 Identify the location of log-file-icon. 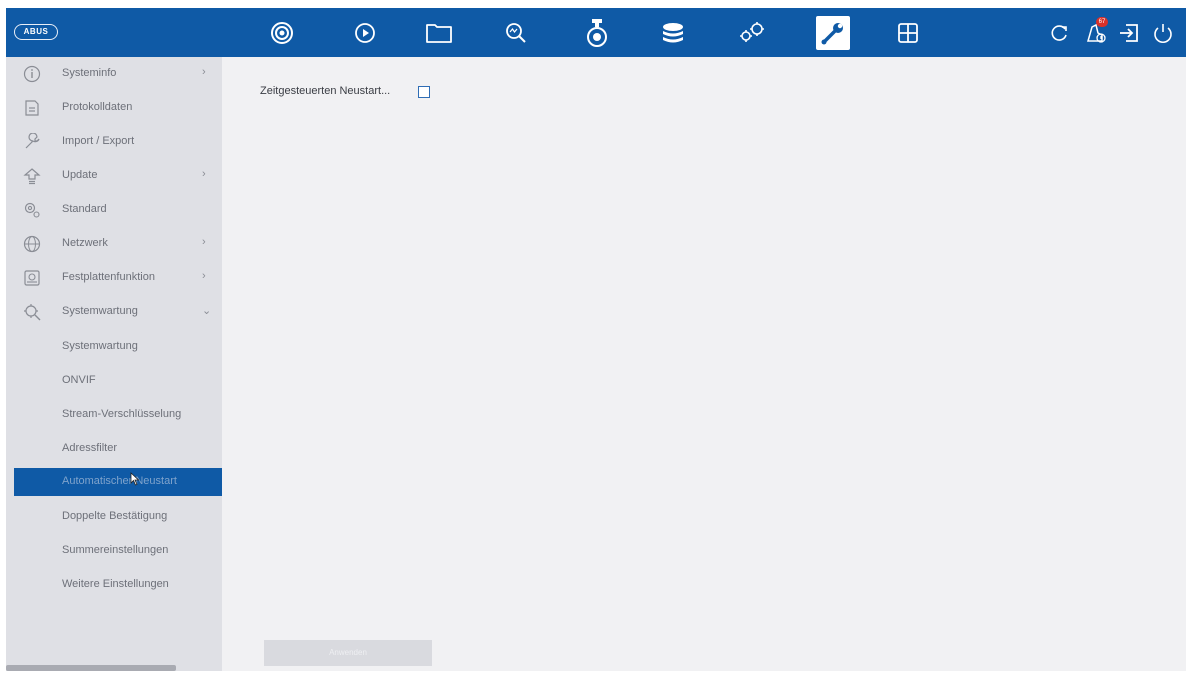
(32, 108).